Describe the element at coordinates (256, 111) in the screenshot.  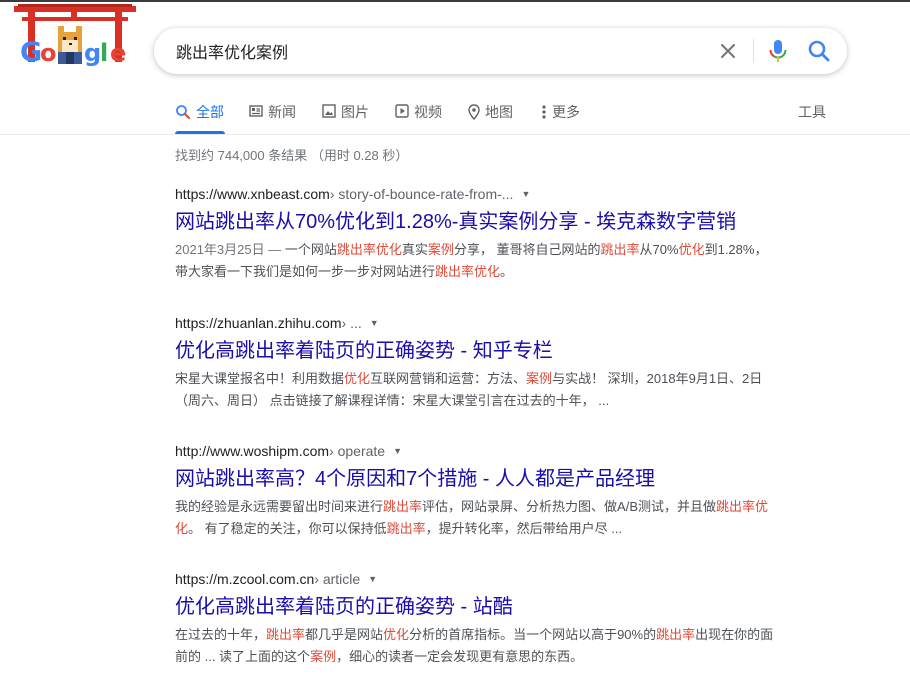
I see `news-icon` at that location.